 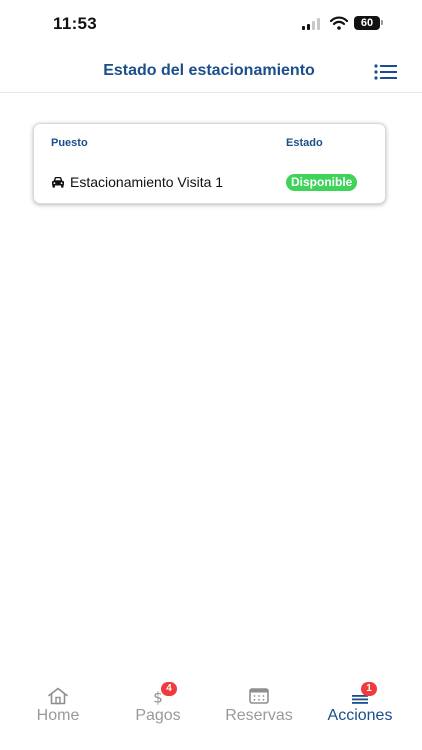 I want to click on tab-reservas: Reservas, so click(x=259, y=708).